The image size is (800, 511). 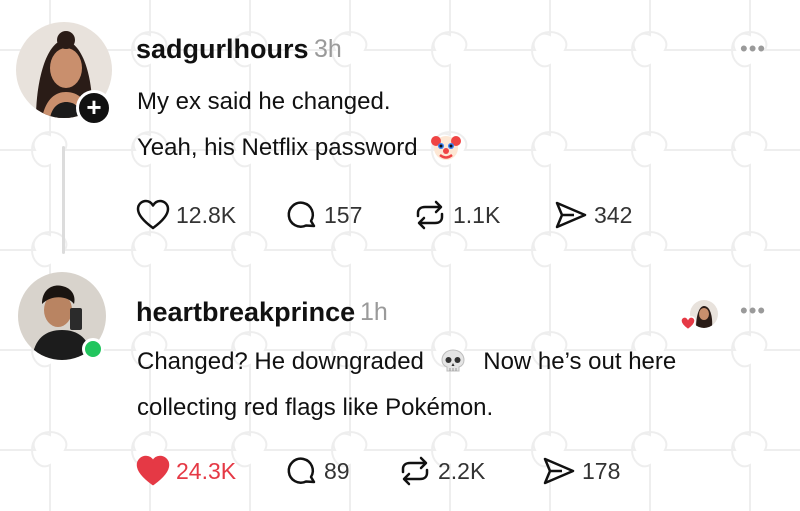 What do you see at coordinates (318, 471) in the screenshot?
I see `comment-button: 89` at bounding box center [318, 471].